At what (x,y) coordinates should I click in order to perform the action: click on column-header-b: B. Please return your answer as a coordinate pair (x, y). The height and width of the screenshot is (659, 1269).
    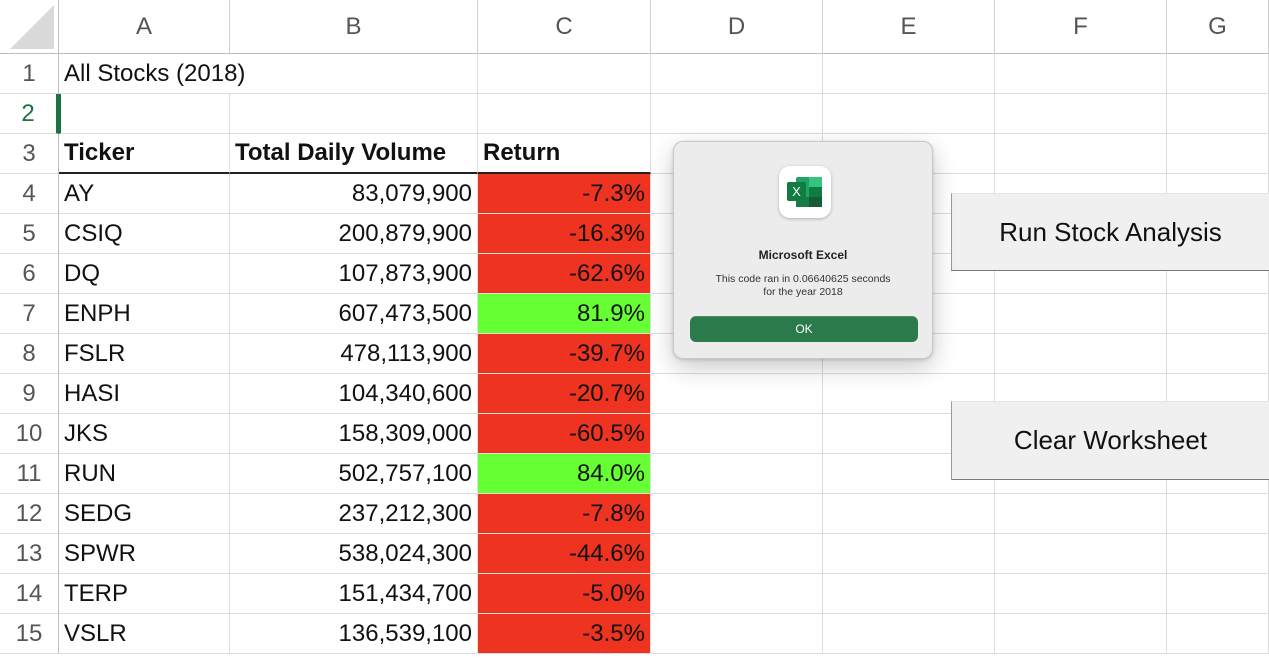
    Looking at the image, I should click on (354, 27).